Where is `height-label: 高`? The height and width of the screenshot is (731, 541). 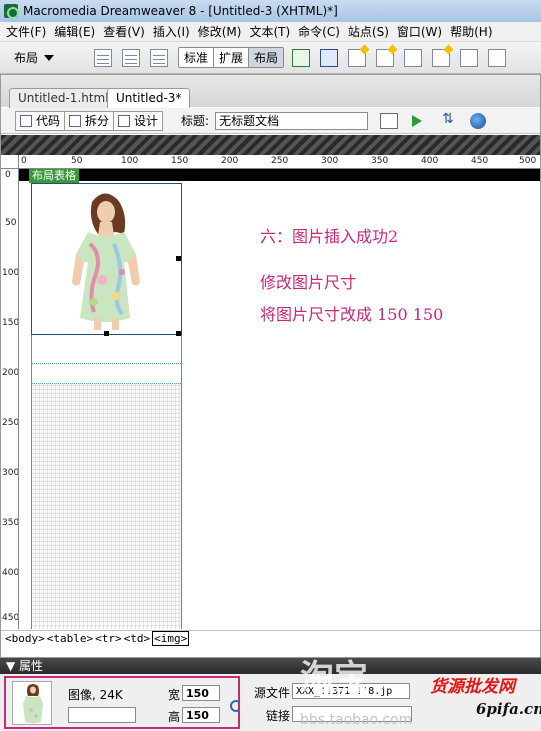 height-label: 高 is located at coordinates (174, 717).